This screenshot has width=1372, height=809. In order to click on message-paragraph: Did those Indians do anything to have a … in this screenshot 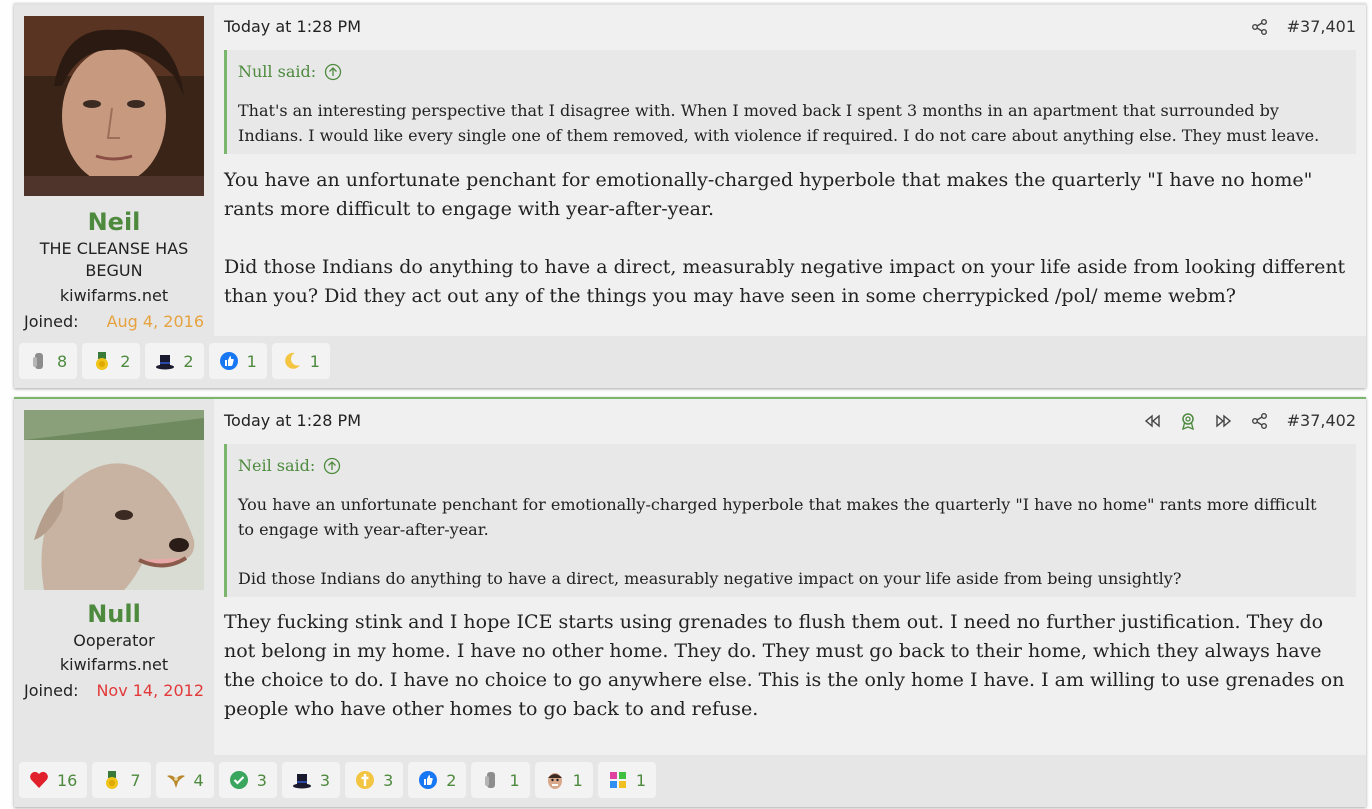, I will do `click(785, 281)`.